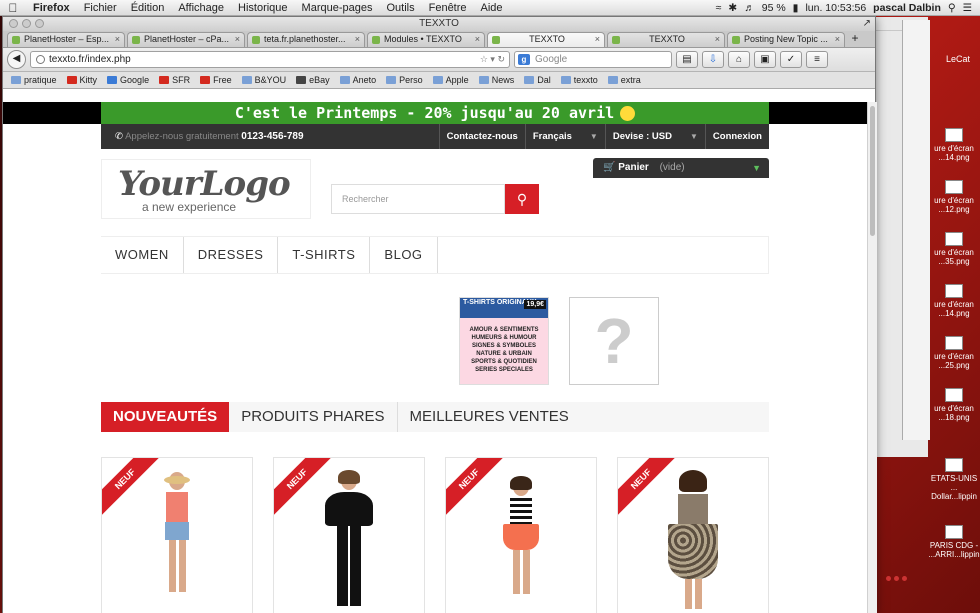 The image size is (980, 613). Describe the element at coordinates (681, 168) in the screenshot. I see `cart-block: 🛒 Panier (vide) ▼` at that location.